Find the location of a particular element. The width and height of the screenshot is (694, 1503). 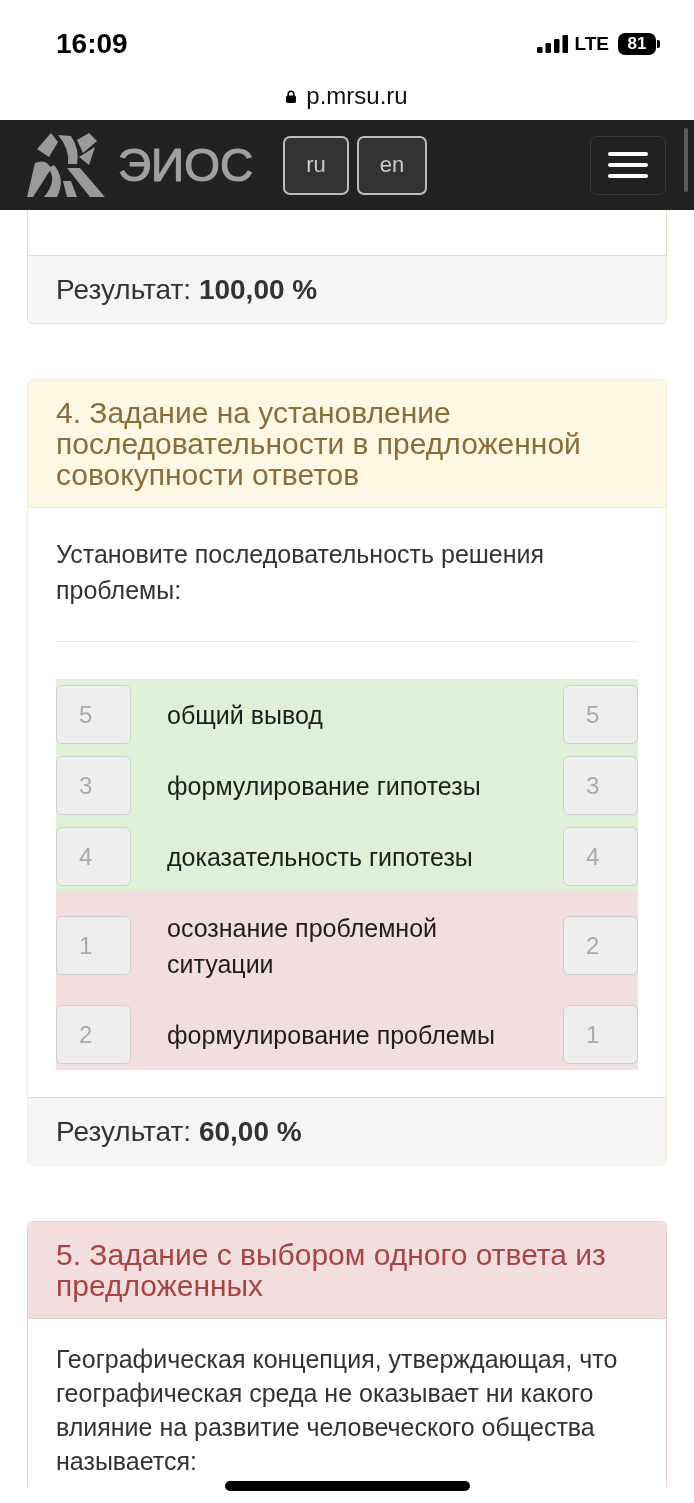

network-label: LTE is located at coordinates (591, 44).